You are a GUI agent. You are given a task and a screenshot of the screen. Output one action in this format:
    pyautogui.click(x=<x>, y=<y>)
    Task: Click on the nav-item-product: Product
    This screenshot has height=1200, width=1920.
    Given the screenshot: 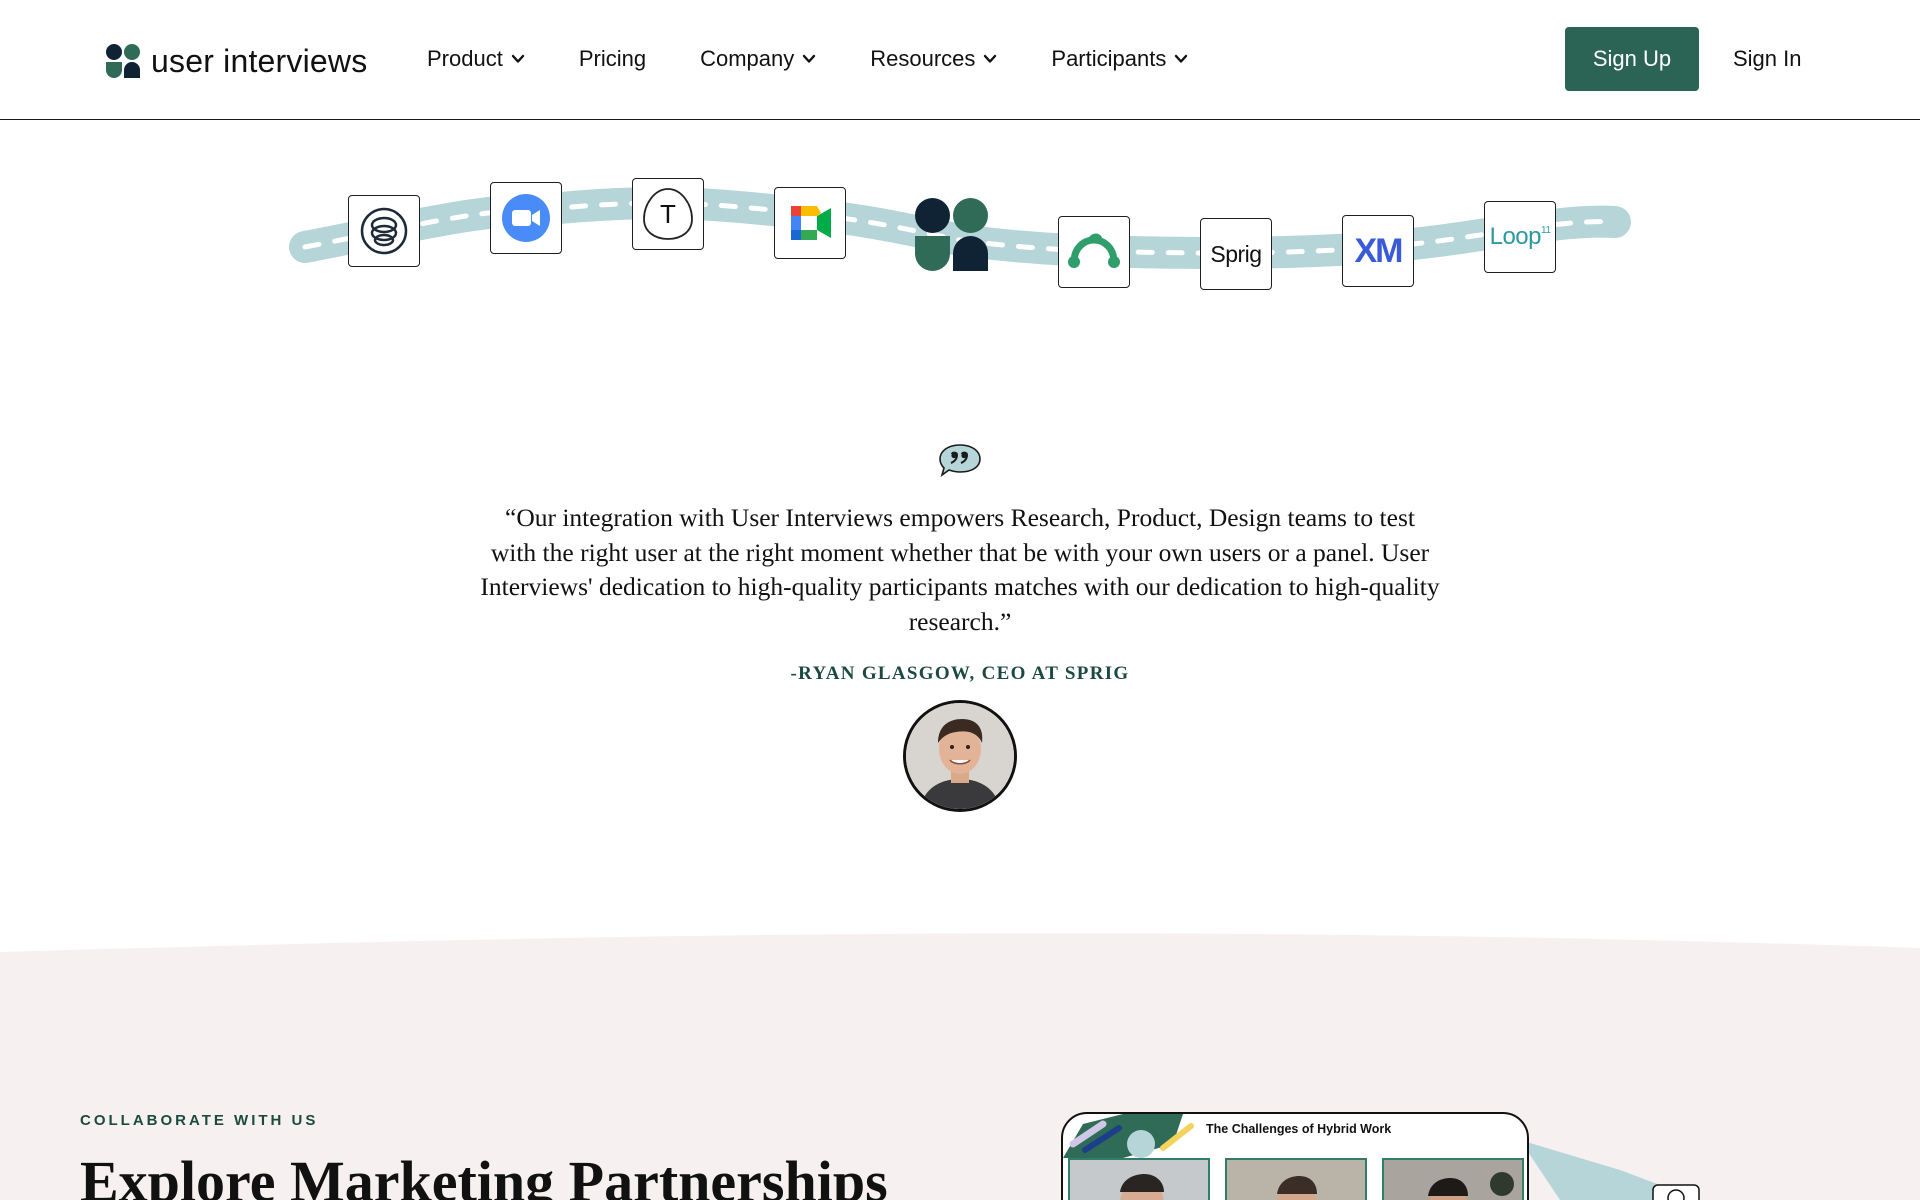 What is the action you would take?
    pyautogui.click(x=476, y=59)
    